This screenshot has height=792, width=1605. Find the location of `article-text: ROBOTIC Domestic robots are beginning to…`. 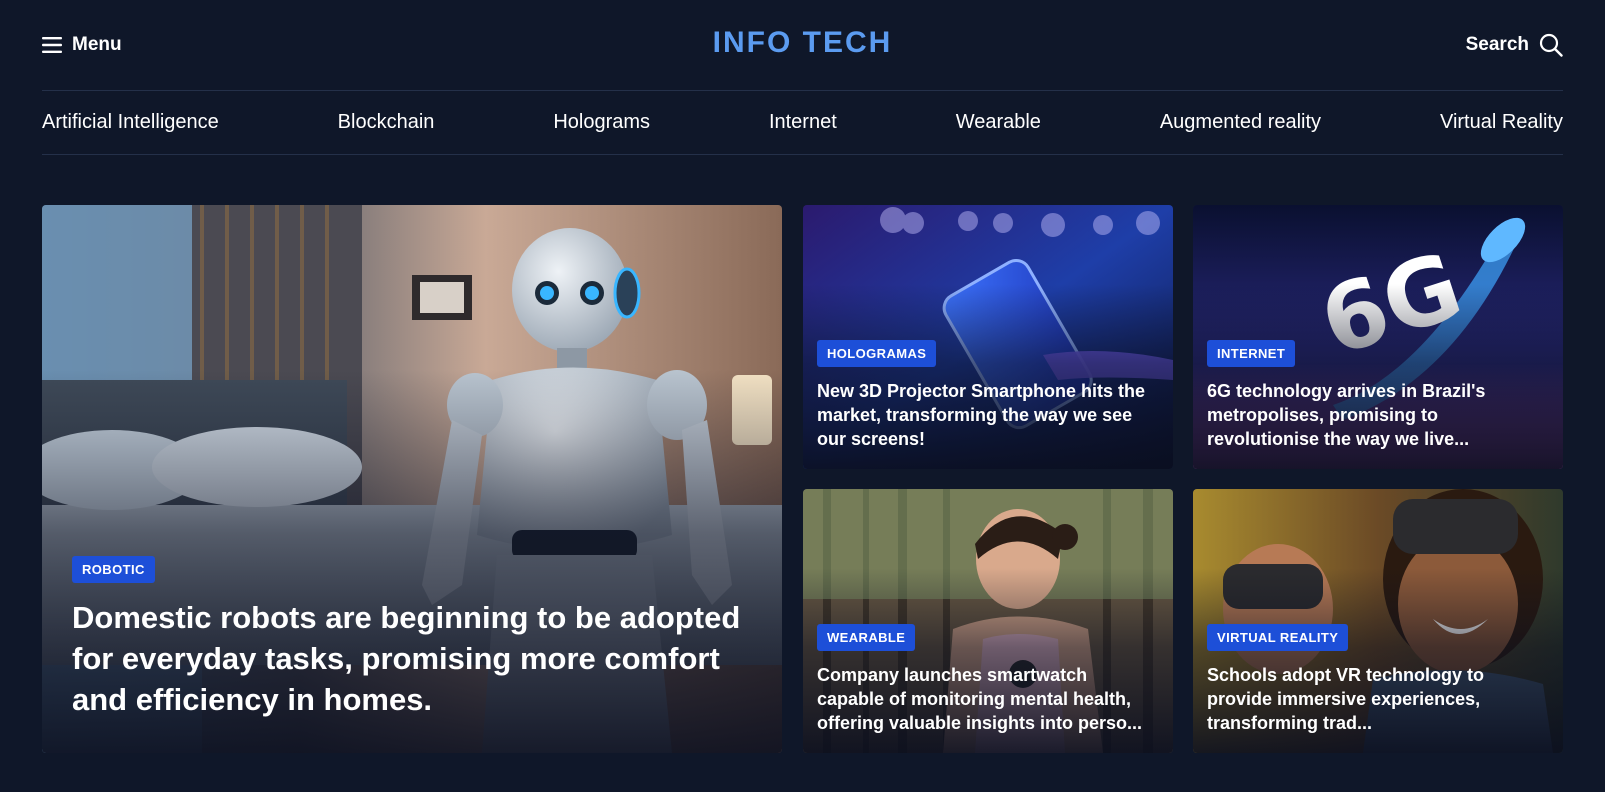

article-text: ROBOTIC Domestic robots are beginning to… is located at coordinates (412, 638).